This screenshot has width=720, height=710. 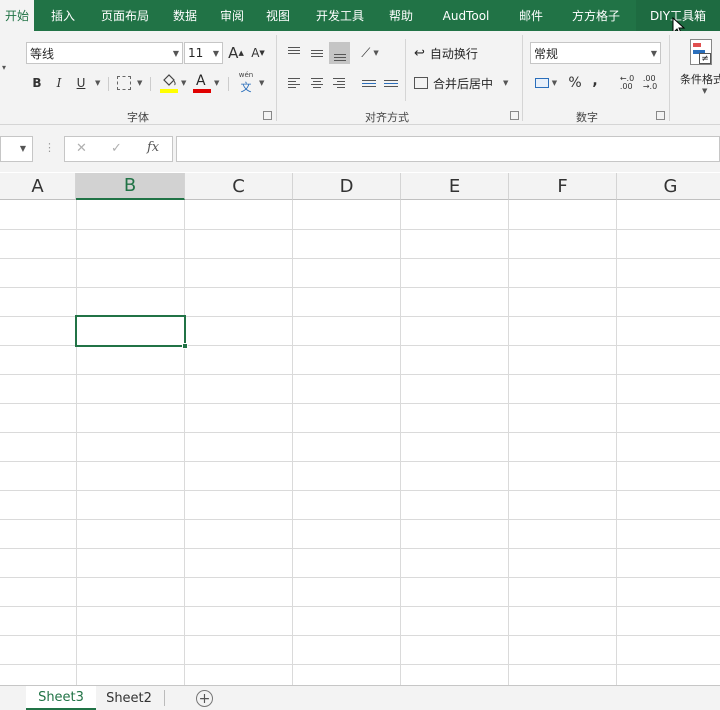 What do you see at coordinates (139, 83) in the screenshot?
I see `borders-dropdown-icon: ▼` at bounding box center [139, 83].